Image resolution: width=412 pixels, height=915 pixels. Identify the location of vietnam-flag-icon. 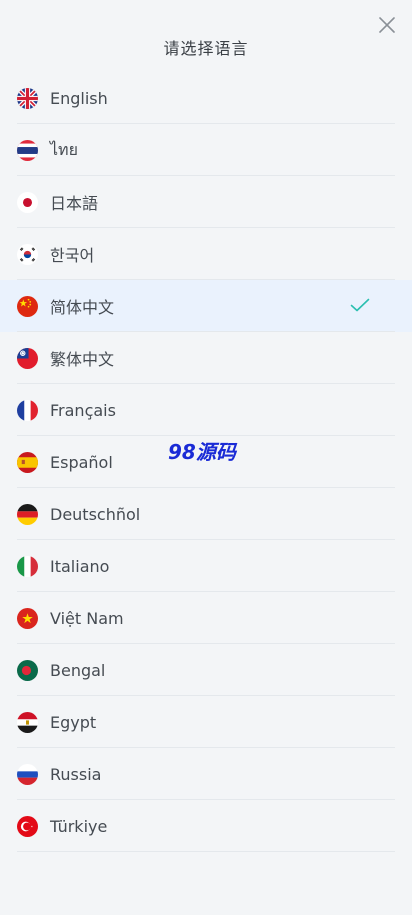
(27, 618).